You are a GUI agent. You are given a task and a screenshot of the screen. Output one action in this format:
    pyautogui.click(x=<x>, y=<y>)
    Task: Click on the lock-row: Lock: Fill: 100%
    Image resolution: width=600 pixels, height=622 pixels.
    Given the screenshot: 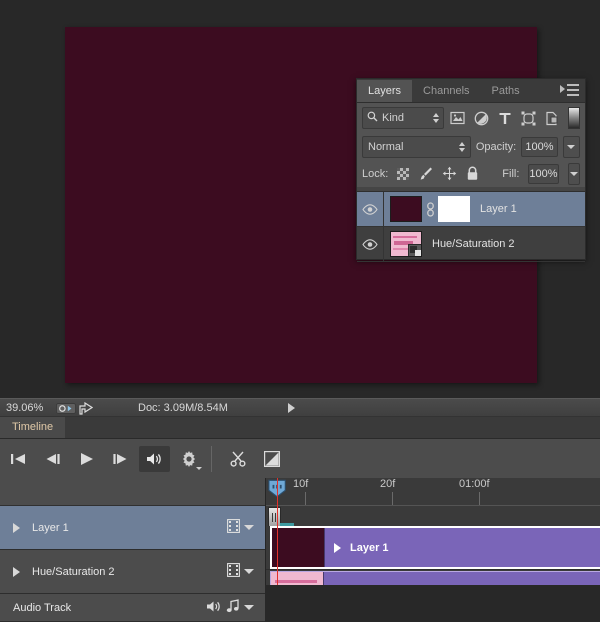 What is the action you would take?
    pyautogui.click(x=471, y=173)
    